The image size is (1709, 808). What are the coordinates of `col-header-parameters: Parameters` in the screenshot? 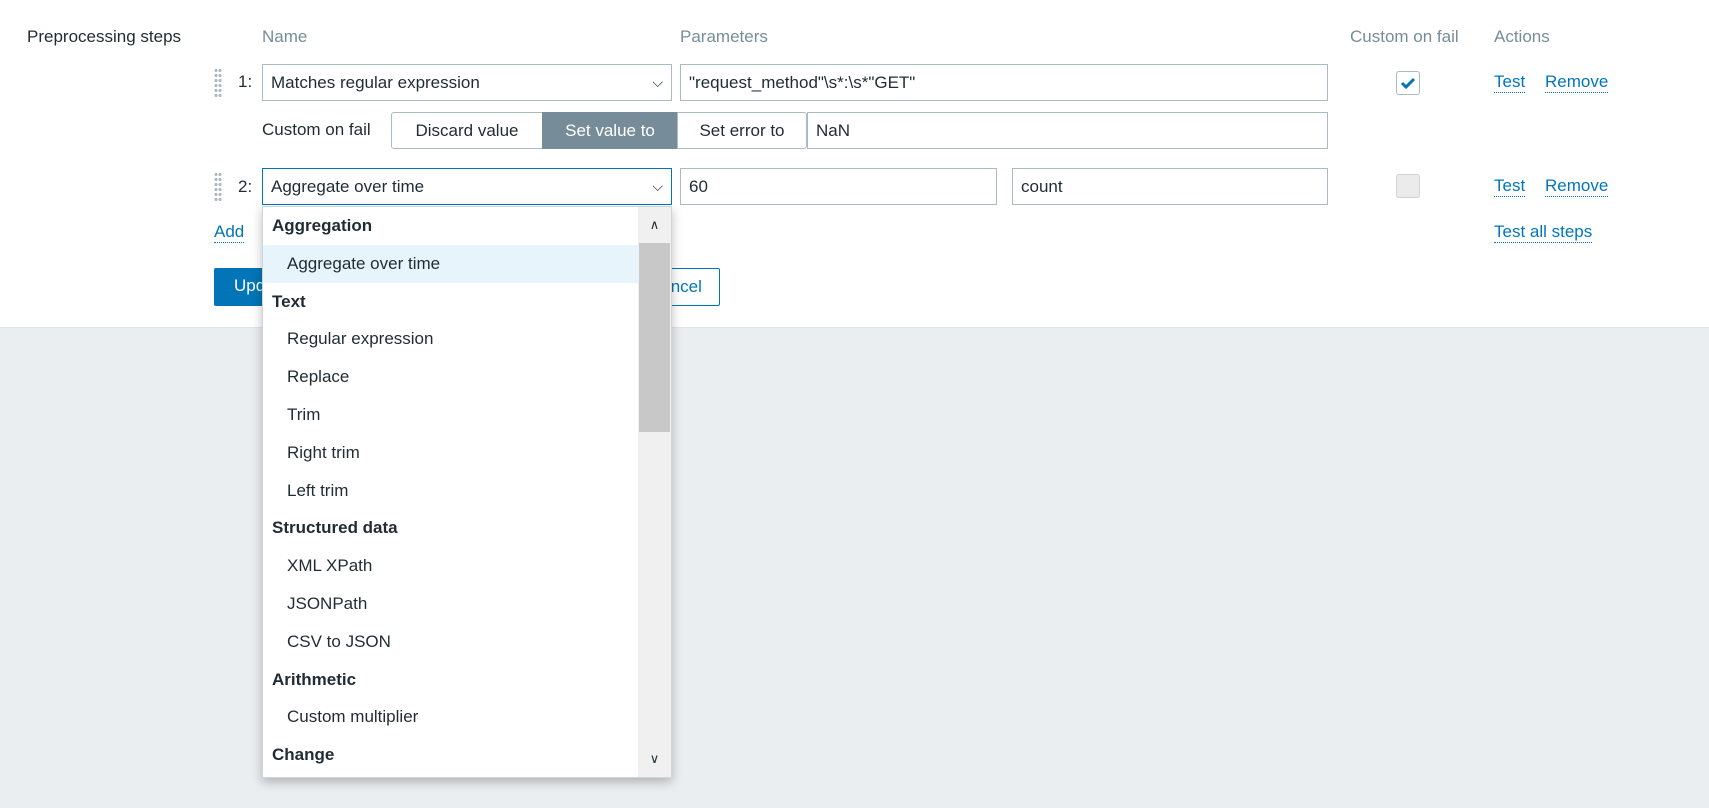 It's located at (724, 36).